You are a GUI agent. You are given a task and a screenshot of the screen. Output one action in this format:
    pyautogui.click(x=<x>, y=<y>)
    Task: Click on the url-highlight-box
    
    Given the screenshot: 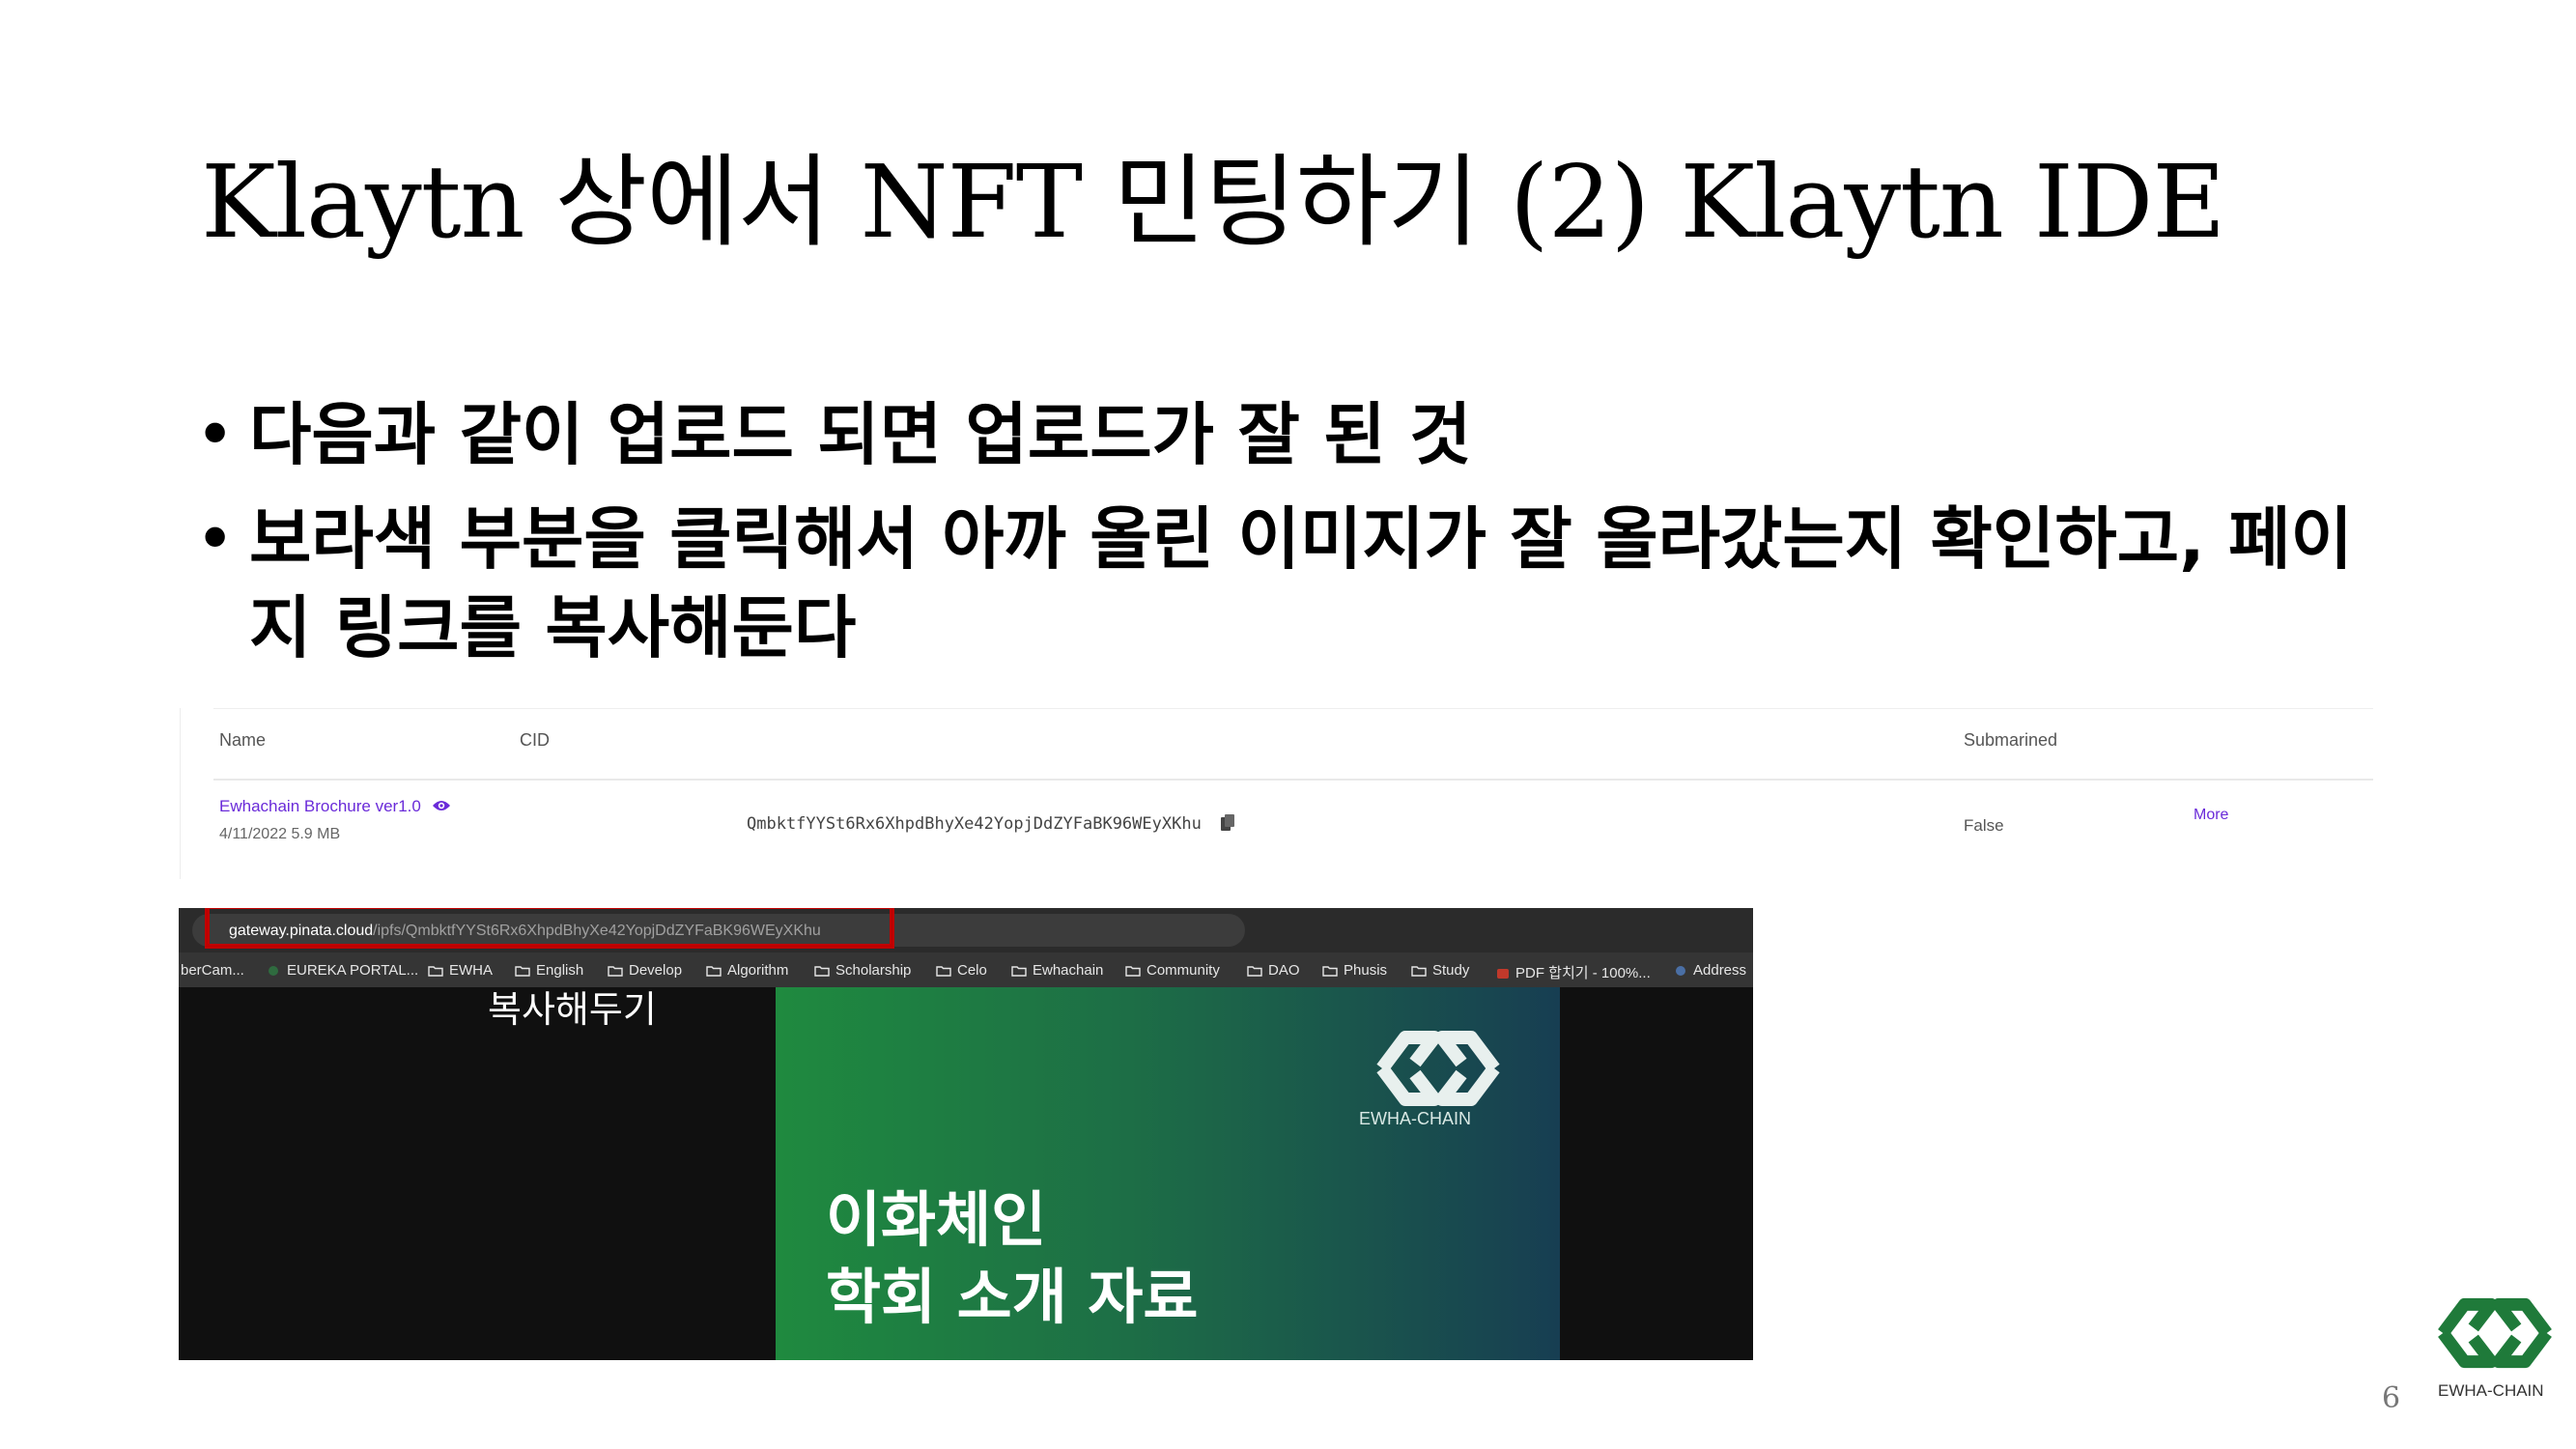 What is the action you would take?
    pyautogui.click(x=549, y=928)
    